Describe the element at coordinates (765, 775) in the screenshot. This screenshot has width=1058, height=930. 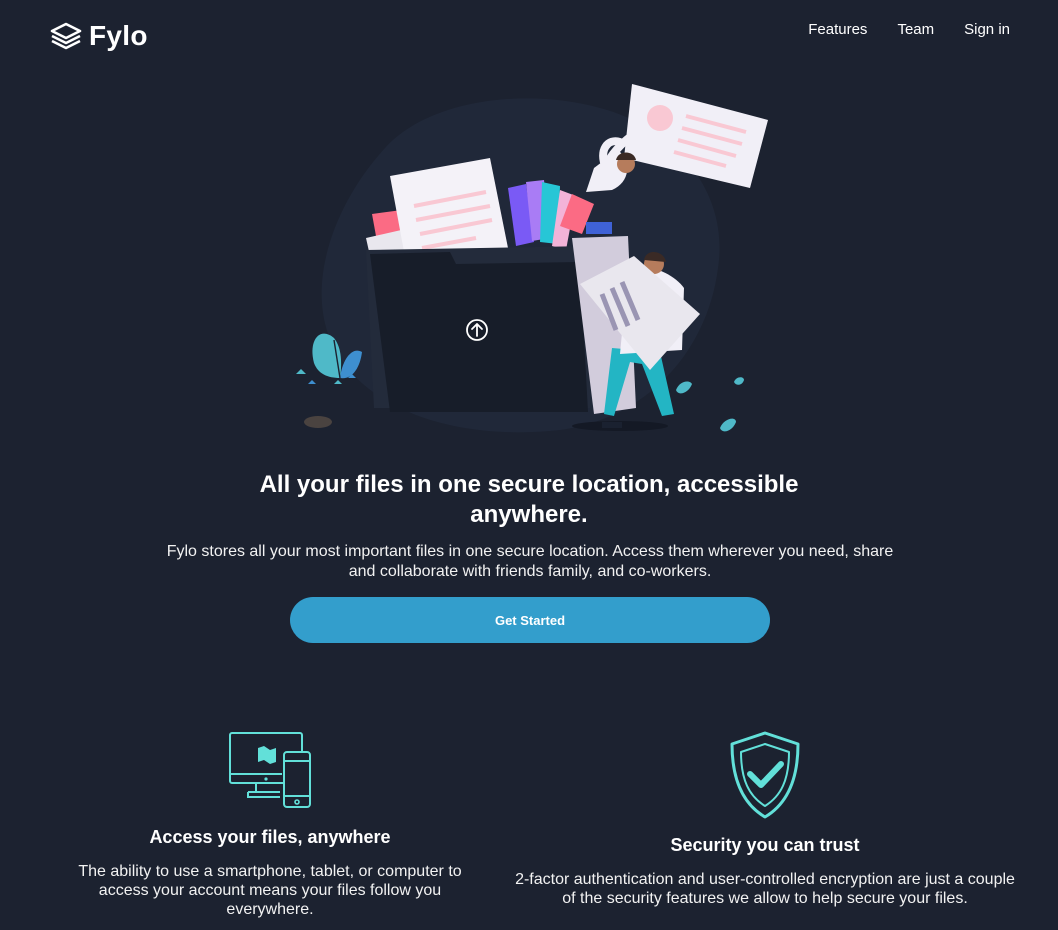
I see `shield-check-icon` at that location.